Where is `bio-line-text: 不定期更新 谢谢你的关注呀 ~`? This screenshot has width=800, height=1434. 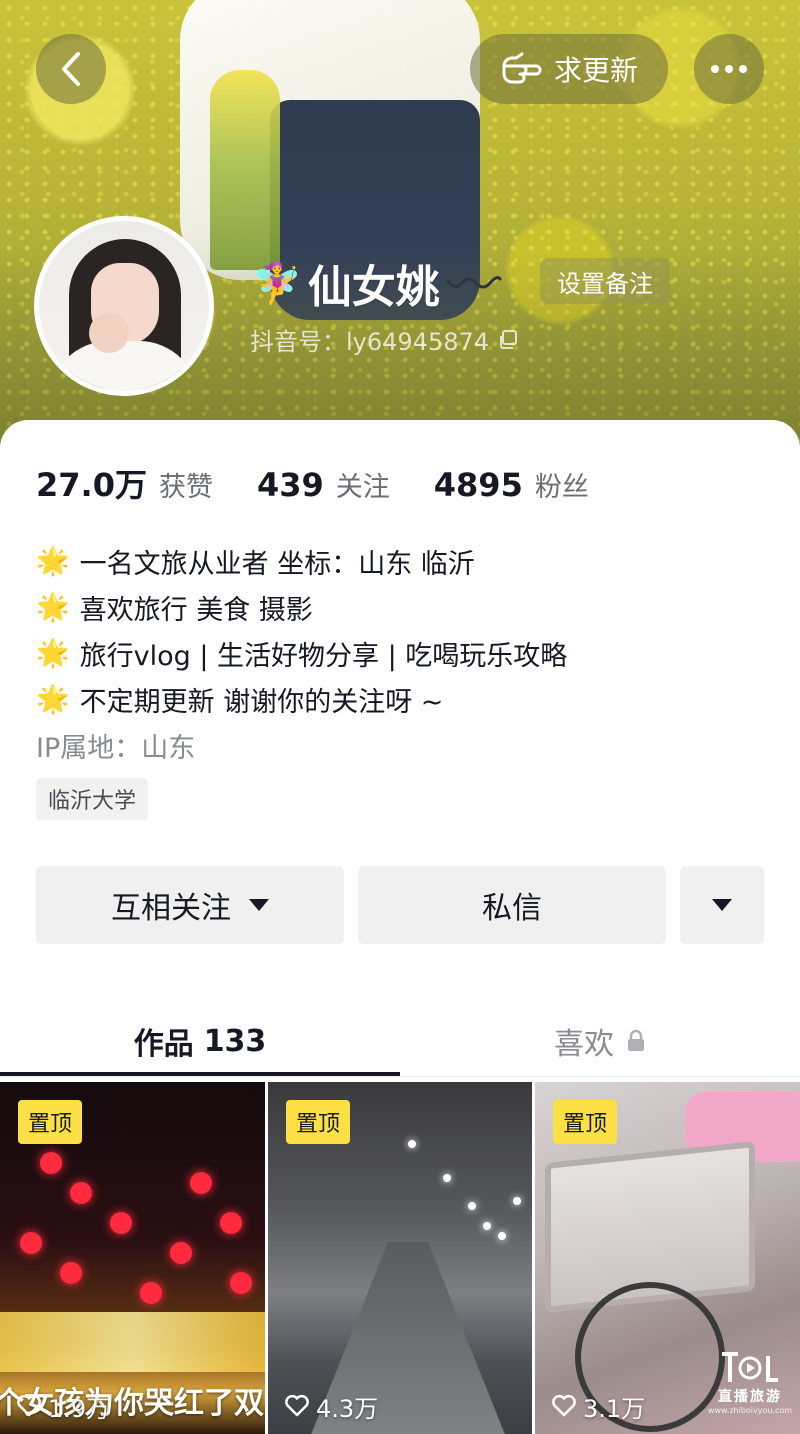
bio-line-text: 不定期更新 谢谢你的关注呀 ~ is located at coordinates (261, 702).